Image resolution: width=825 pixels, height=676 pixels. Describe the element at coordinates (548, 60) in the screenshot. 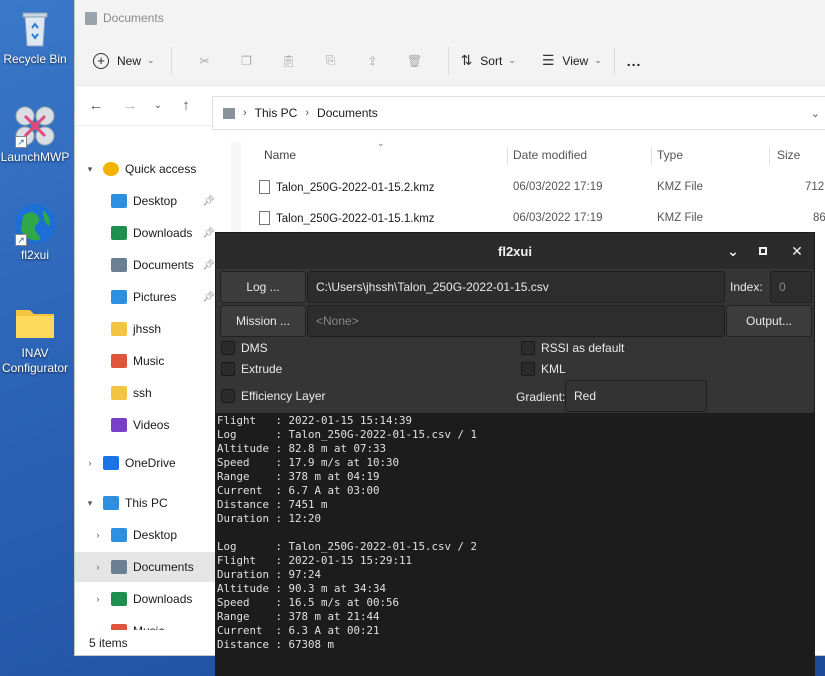

I see `view-list-icon: ☰` at that location.